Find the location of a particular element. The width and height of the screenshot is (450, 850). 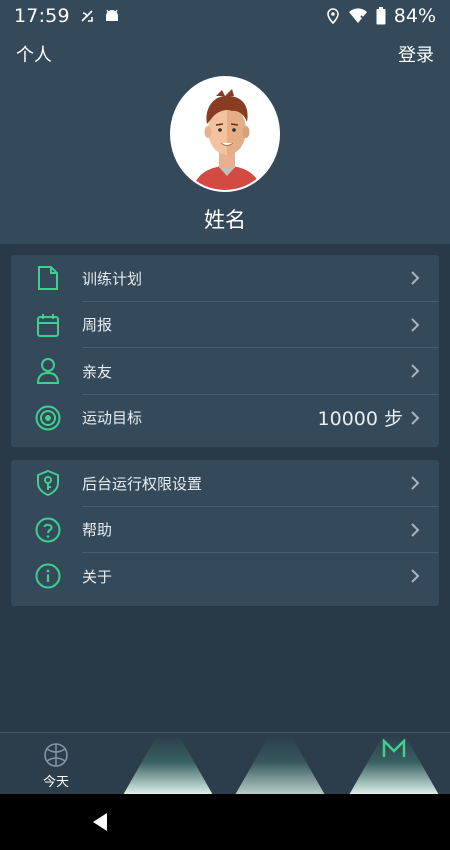

document-icon is located at coordinates (48, 278).